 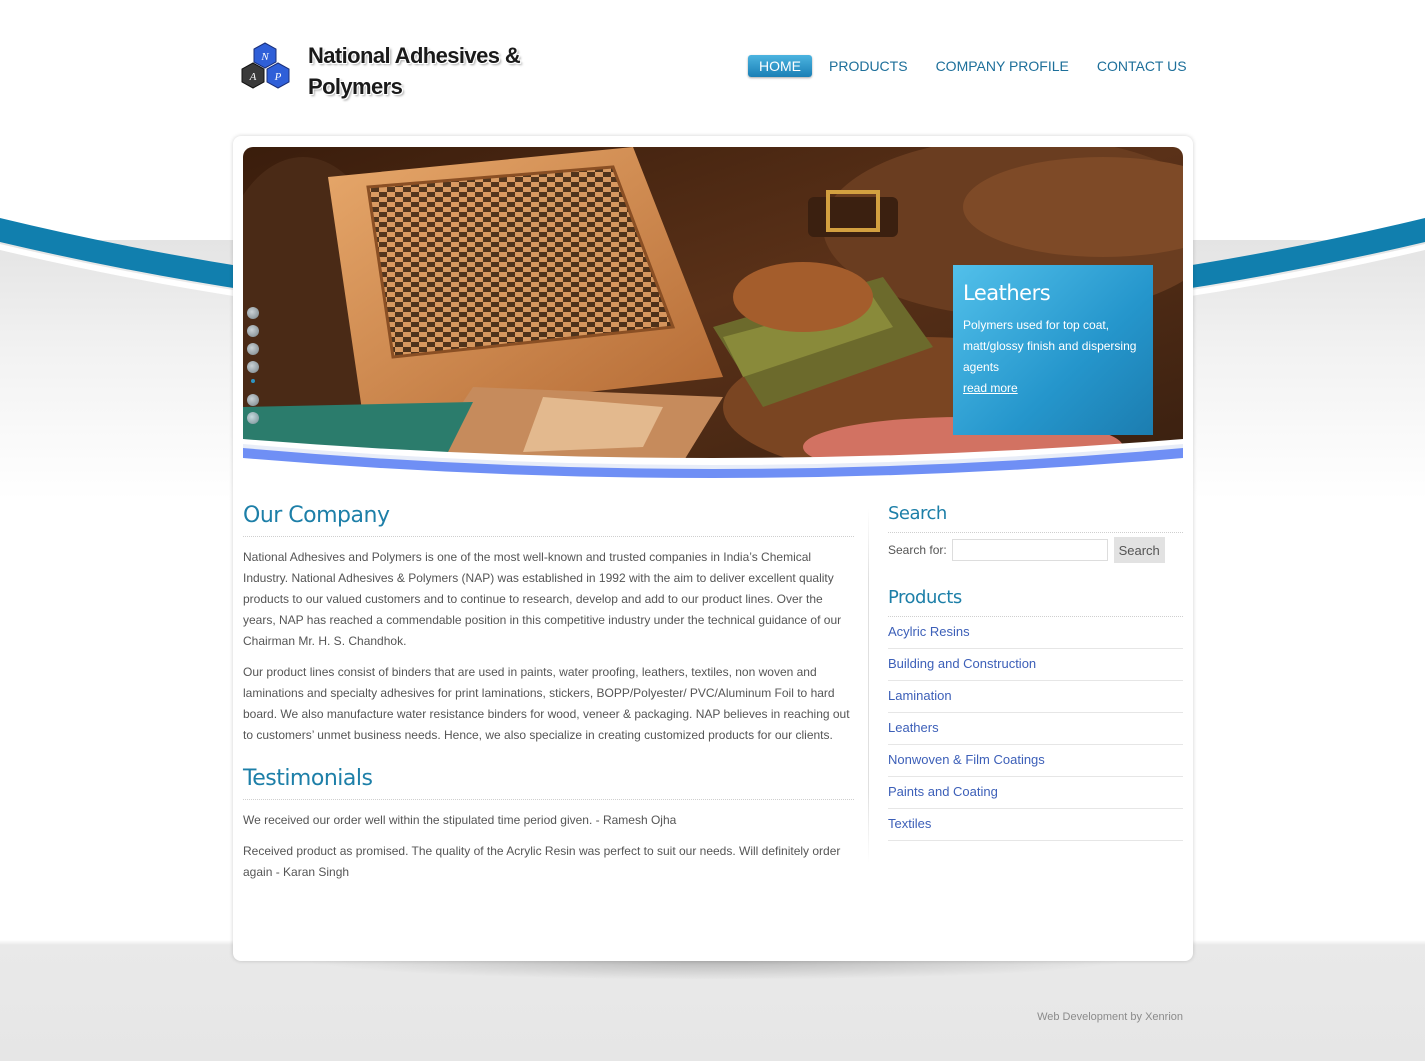 What do you see at coordinates (1035, 825) in the screenshot?
I see `list-item: Textiles` at bounding box center [1035, 825].